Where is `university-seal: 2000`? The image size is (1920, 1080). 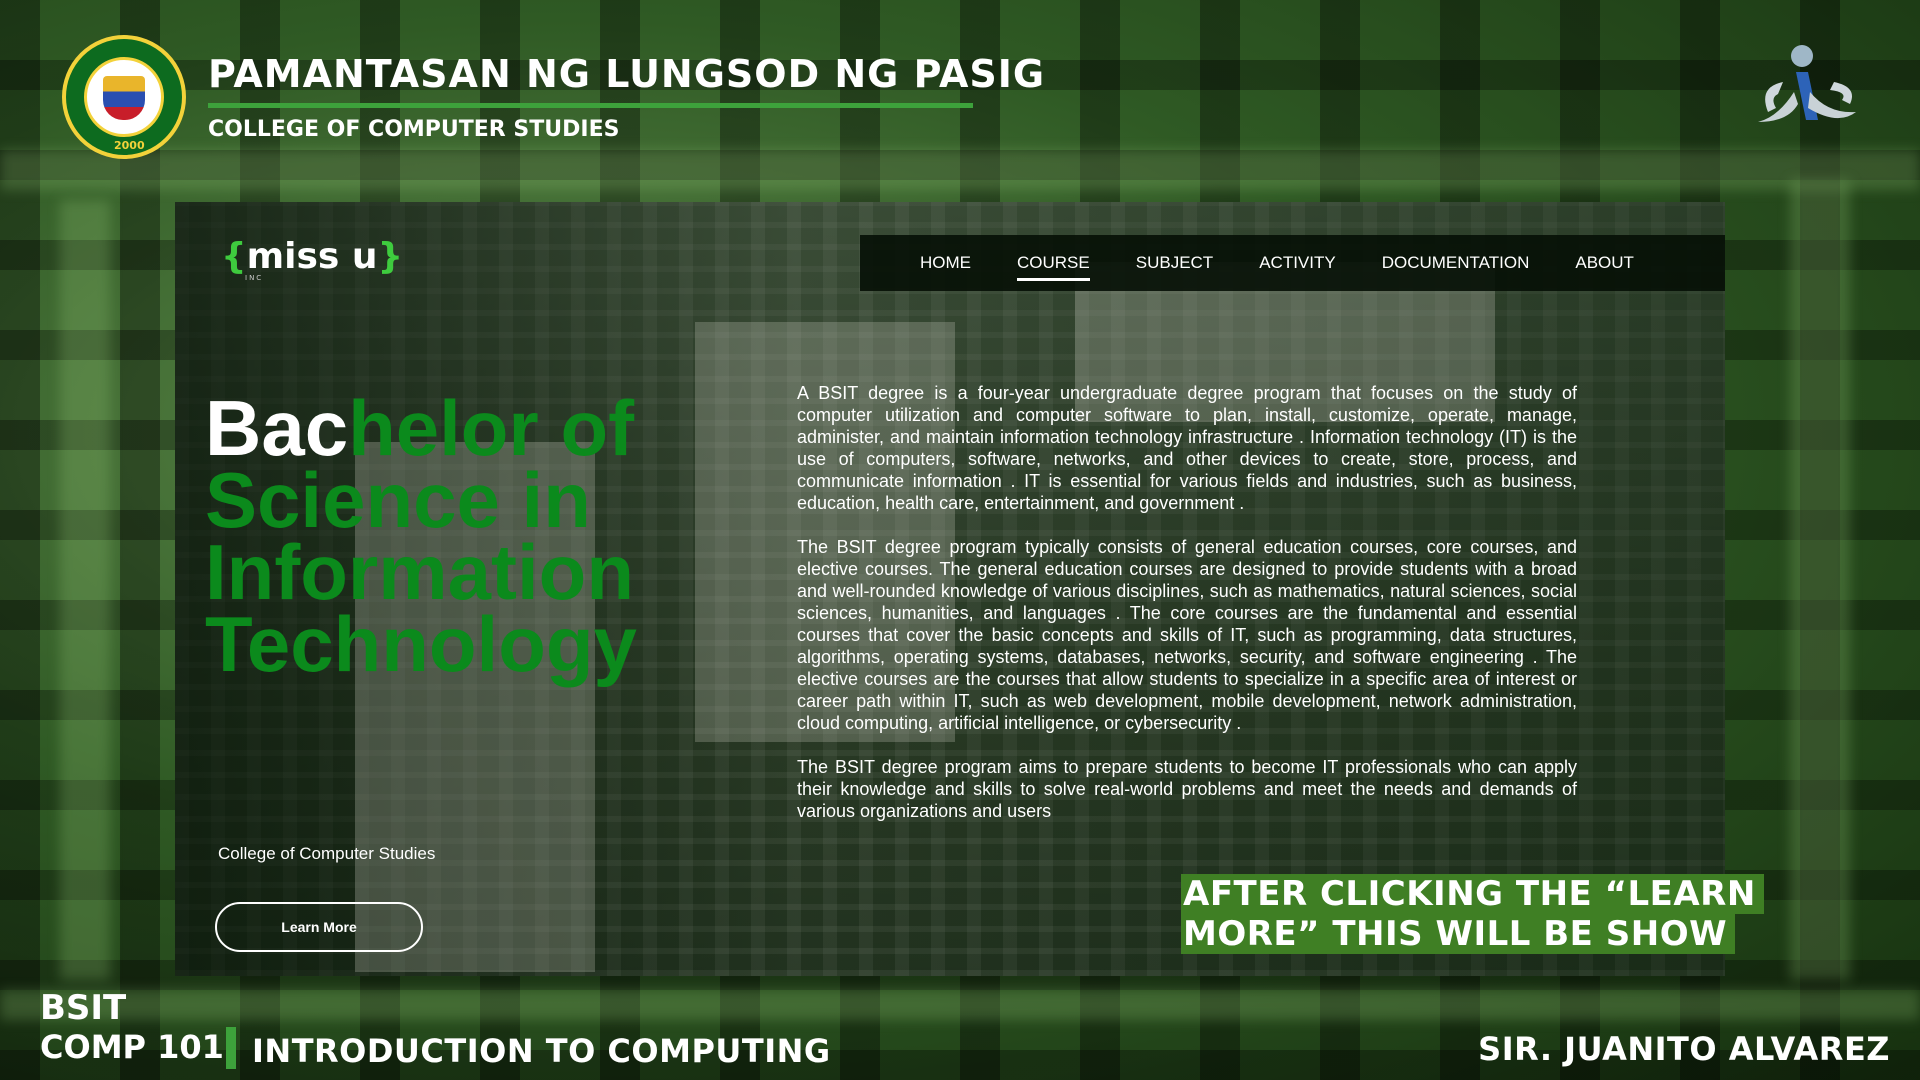
university-seal: 2000 is located at coordinates (124, 97).